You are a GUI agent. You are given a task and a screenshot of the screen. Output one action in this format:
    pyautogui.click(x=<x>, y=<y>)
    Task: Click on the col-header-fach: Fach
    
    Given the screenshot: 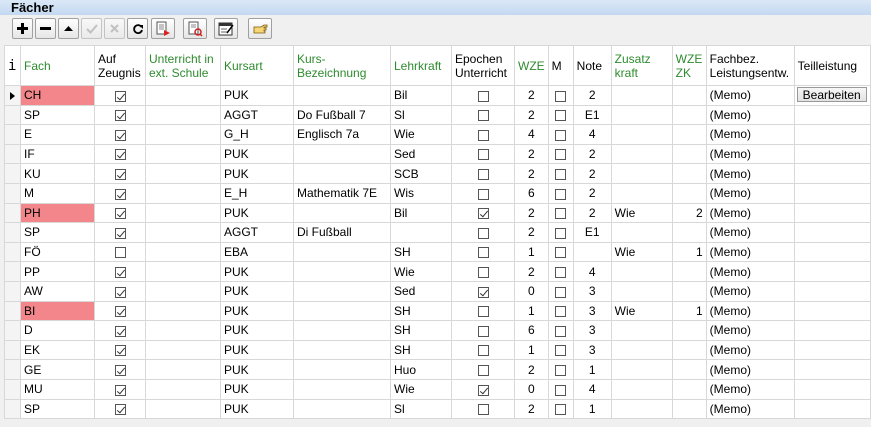 What is the action you would take?
    pyautogui.click(x=57, y=65)
    